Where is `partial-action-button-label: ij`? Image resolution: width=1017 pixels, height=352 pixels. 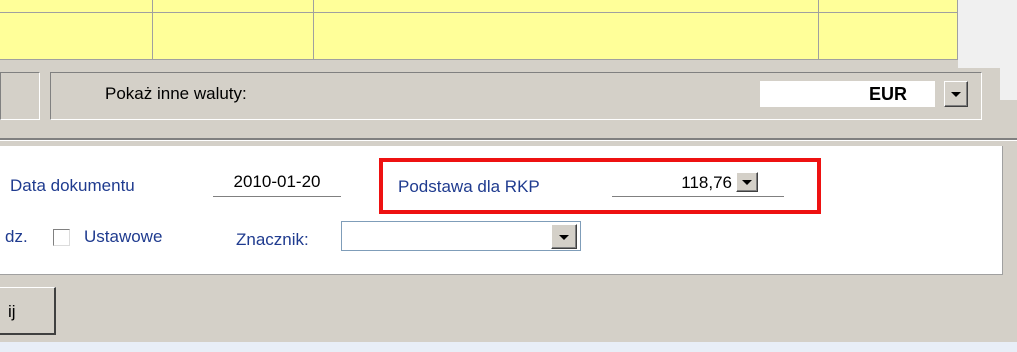
partial-action-button-label: ij is located at coordinates (12, 311).